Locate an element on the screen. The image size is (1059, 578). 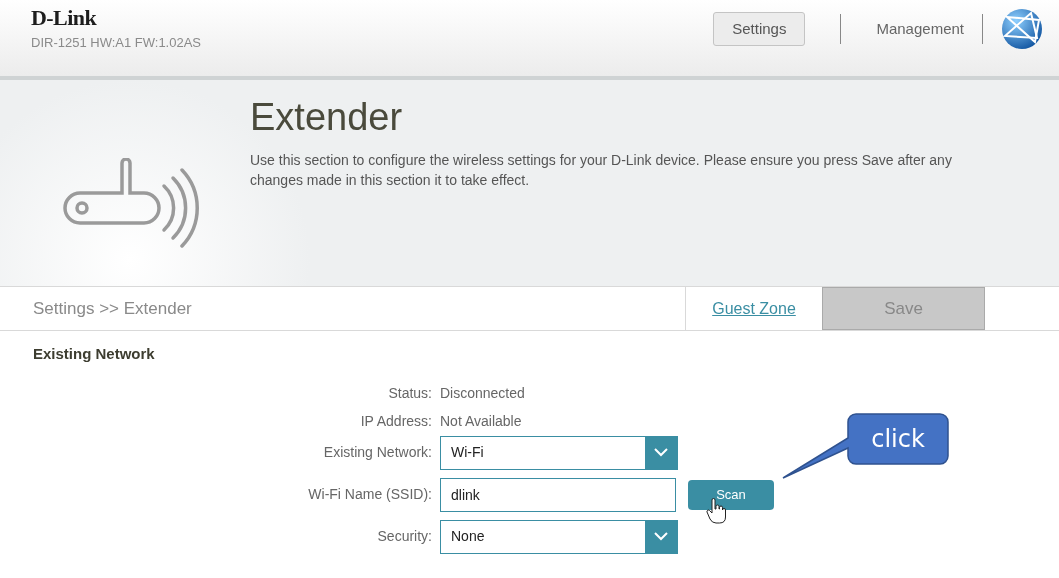
breadcrumb: Settings >> Extender is located at coordinates (112, 308).